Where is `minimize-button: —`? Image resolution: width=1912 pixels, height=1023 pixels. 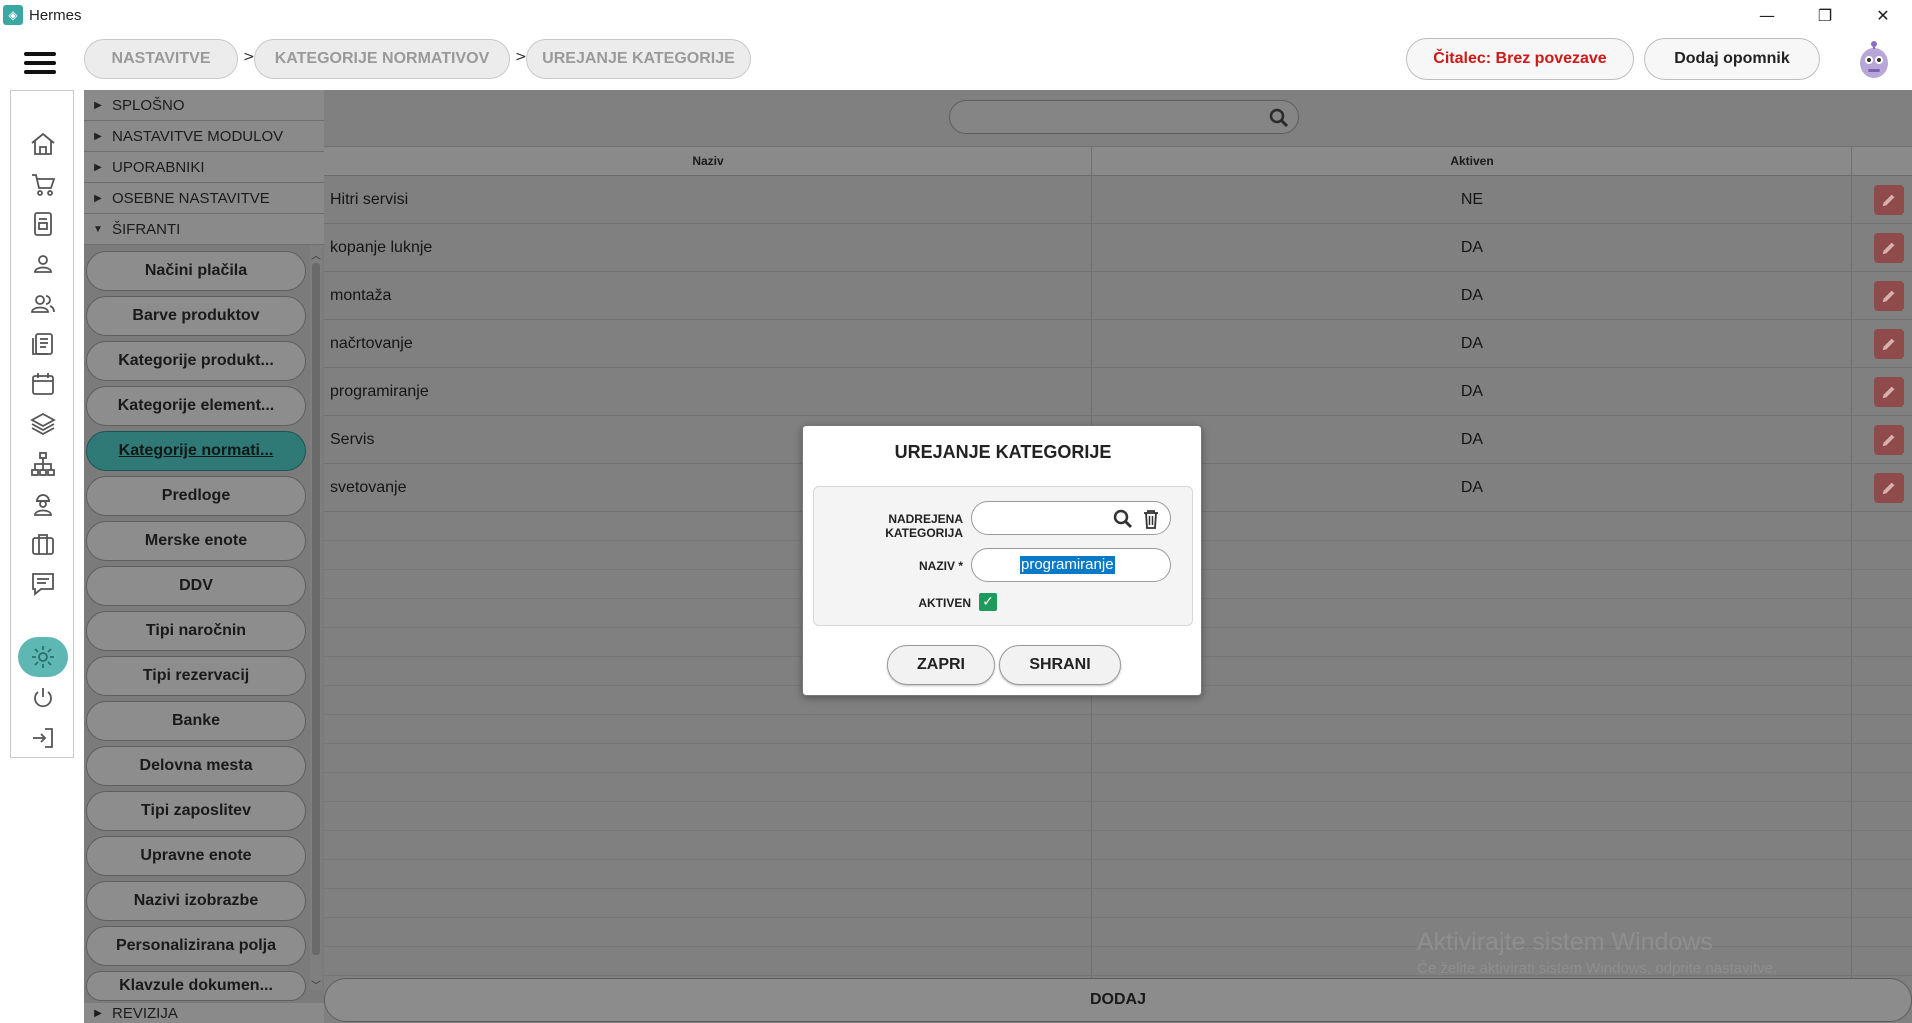
minimize-button: — is located at coordinates (1767, 15).